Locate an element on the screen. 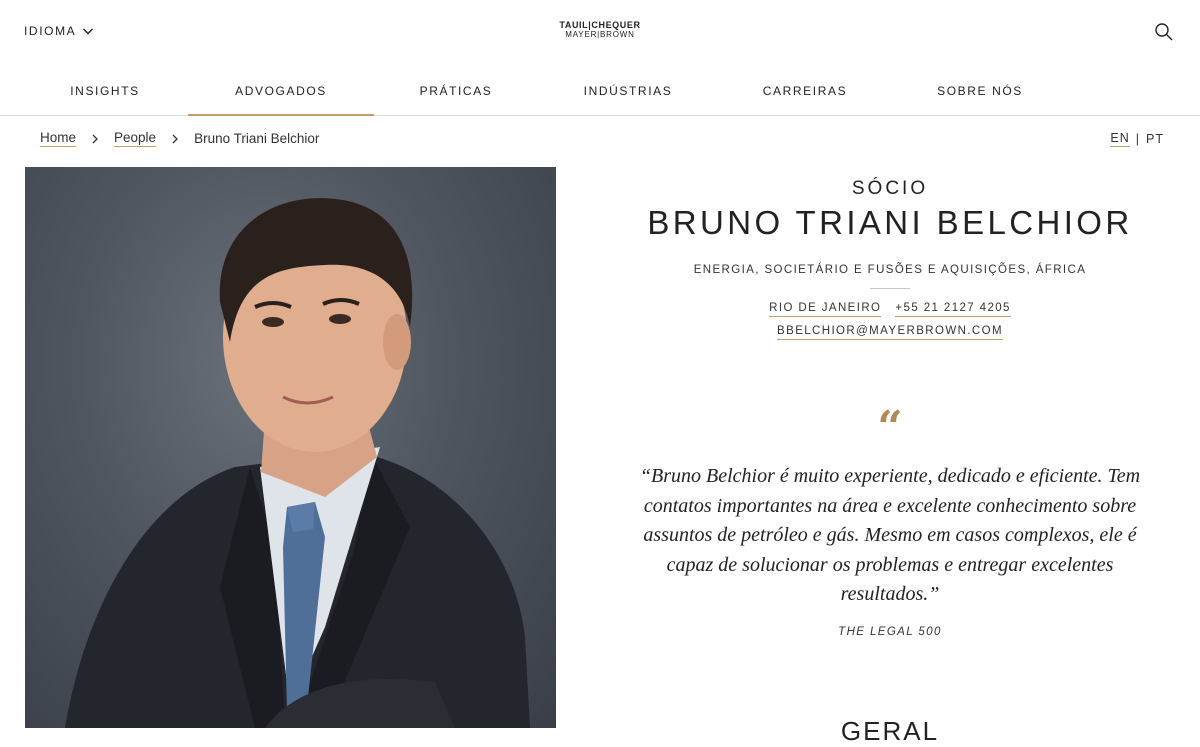 The height and width of the screenshot is (747, 1200). nav-item-industrias: INDÚSTRIAS is located at coordinates (628, 91).